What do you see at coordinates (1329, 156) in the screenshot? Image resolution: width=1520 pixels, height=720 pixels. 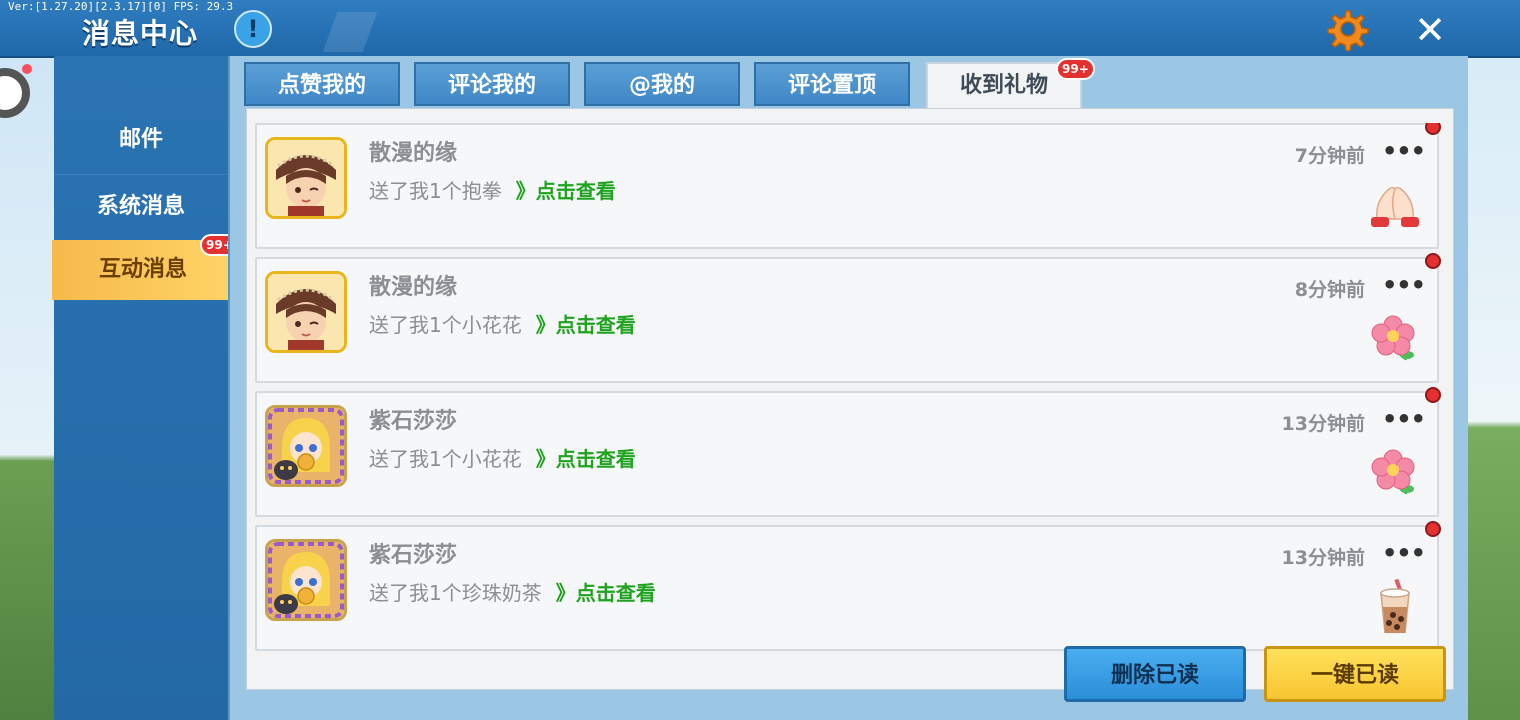 I see `timestamp: 7分钟前` at bounding box center [1329, 156].